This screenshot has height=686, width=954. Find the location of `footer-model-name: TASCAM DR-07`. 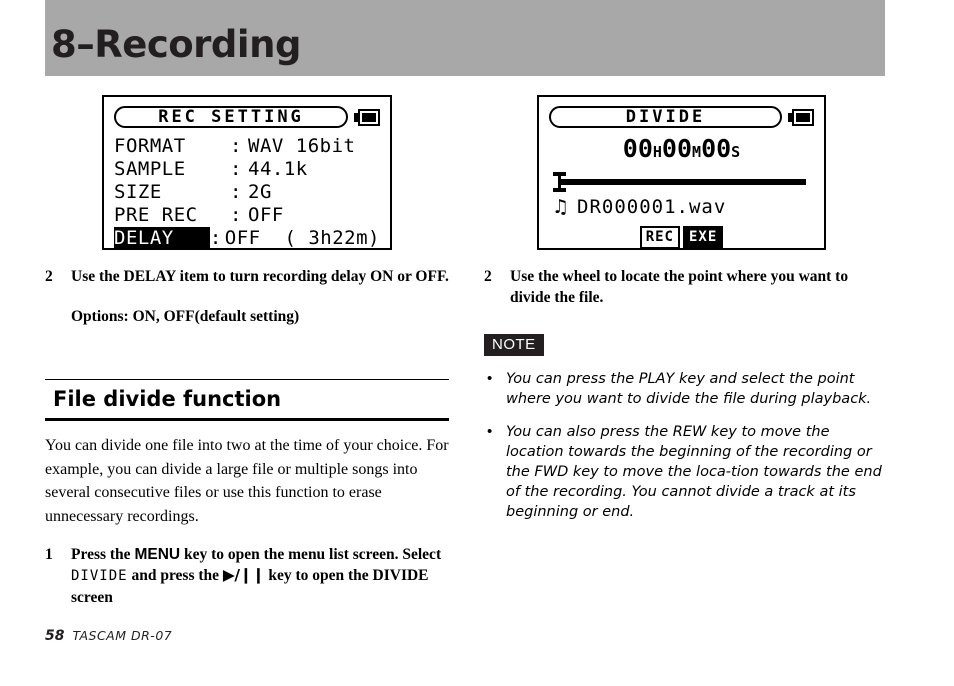

footer-model-name: TASCAM DR-07 is located at coordinates (122, 635).